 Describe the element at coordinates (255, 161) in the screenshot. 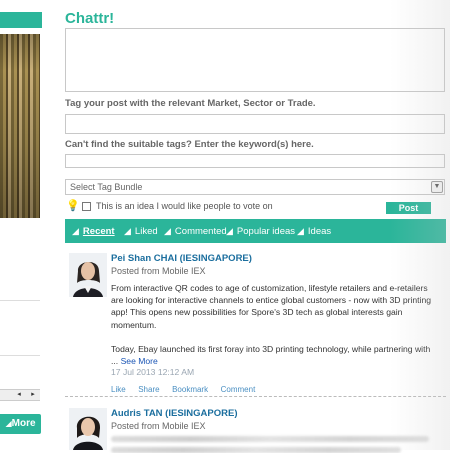

I see `keyword-input` at that location.